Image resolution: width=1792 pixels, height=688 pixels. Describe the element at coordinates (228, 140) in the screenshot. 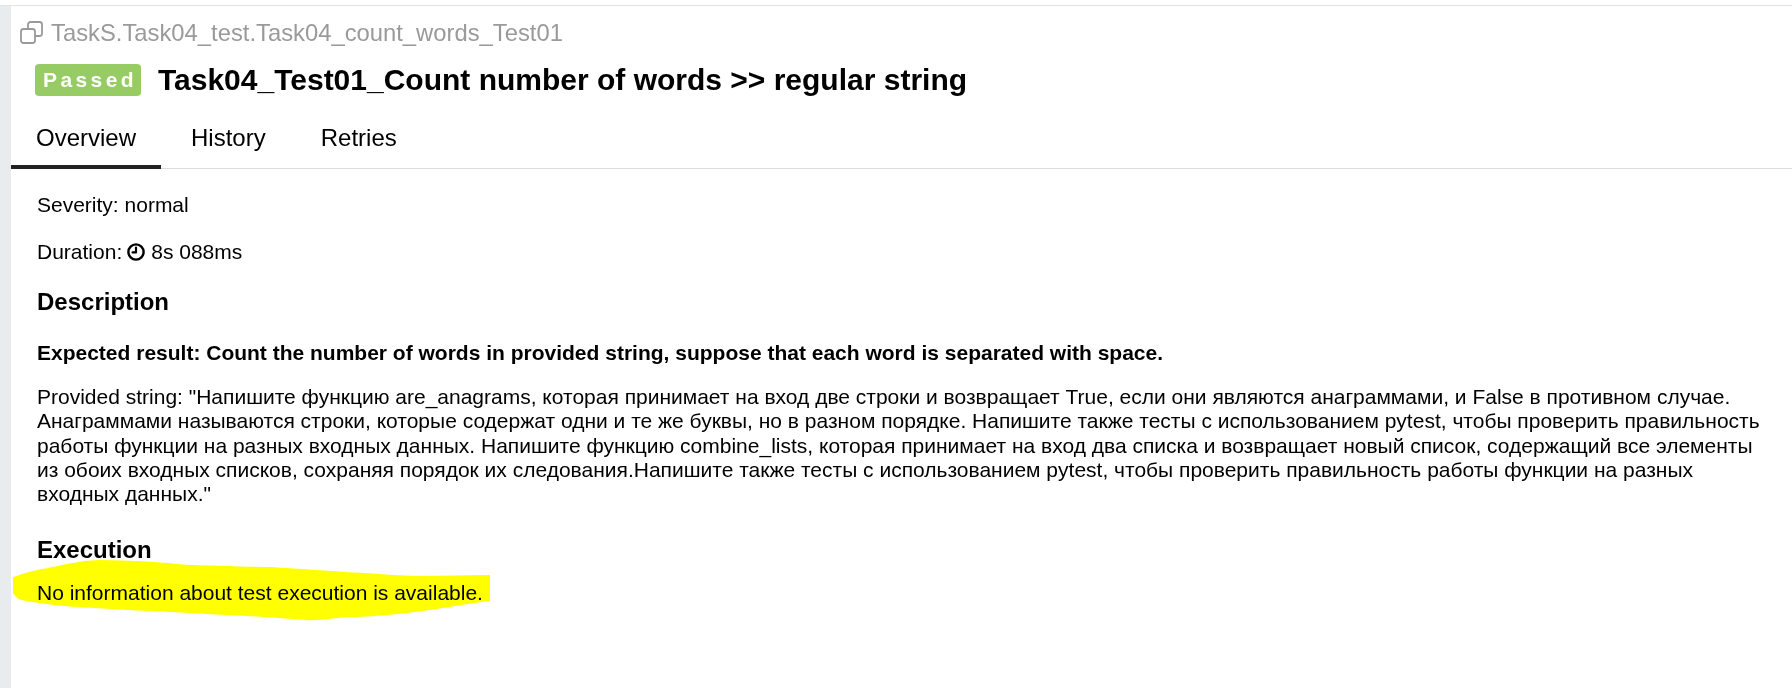

I see `tab: History` at that location.